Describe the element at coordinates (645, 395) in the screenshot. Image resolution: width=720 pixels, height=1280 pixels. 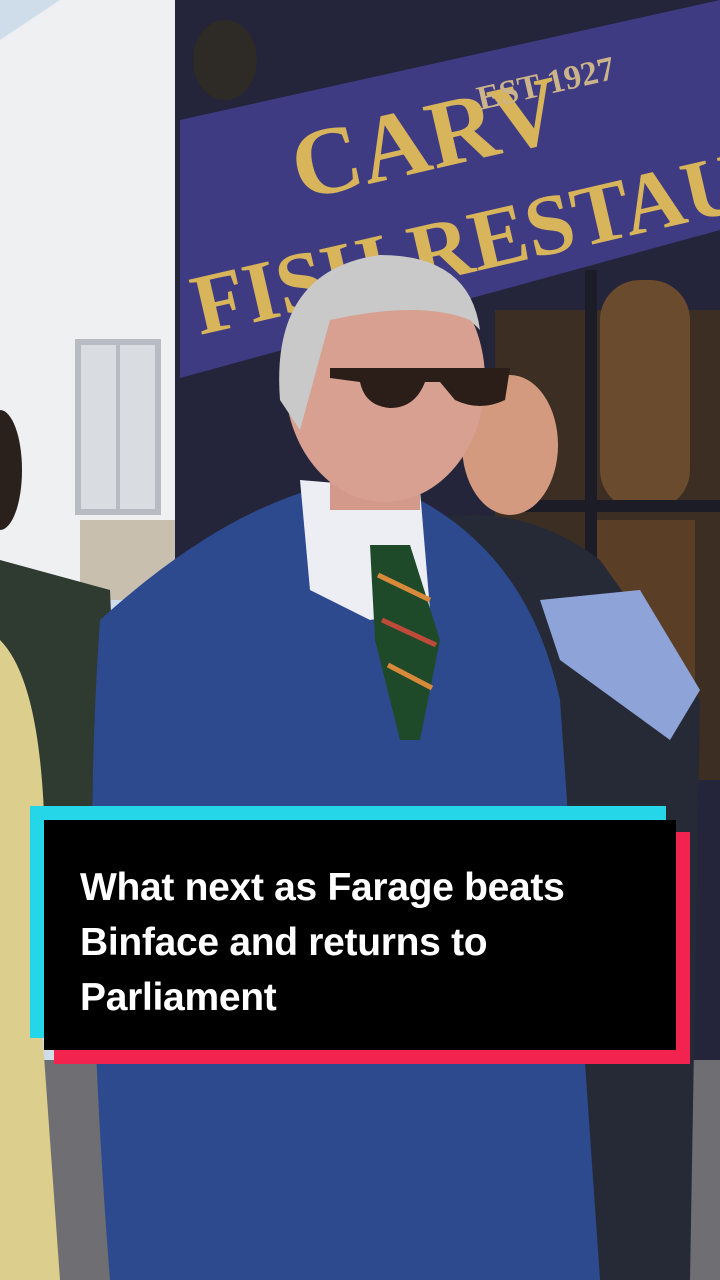
I see `window-pane` at that location.